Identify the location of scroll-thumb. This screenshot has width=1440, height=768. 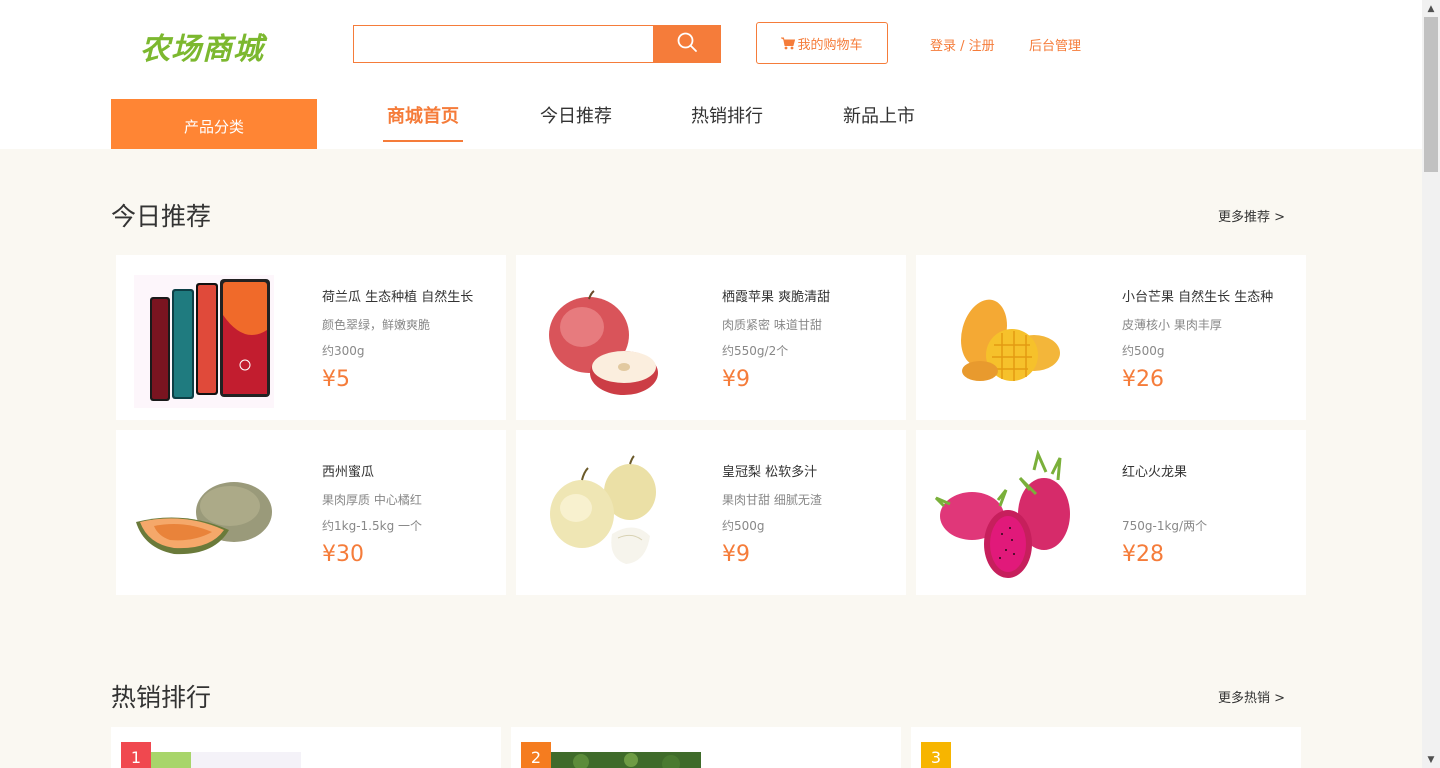
(1431, 94).